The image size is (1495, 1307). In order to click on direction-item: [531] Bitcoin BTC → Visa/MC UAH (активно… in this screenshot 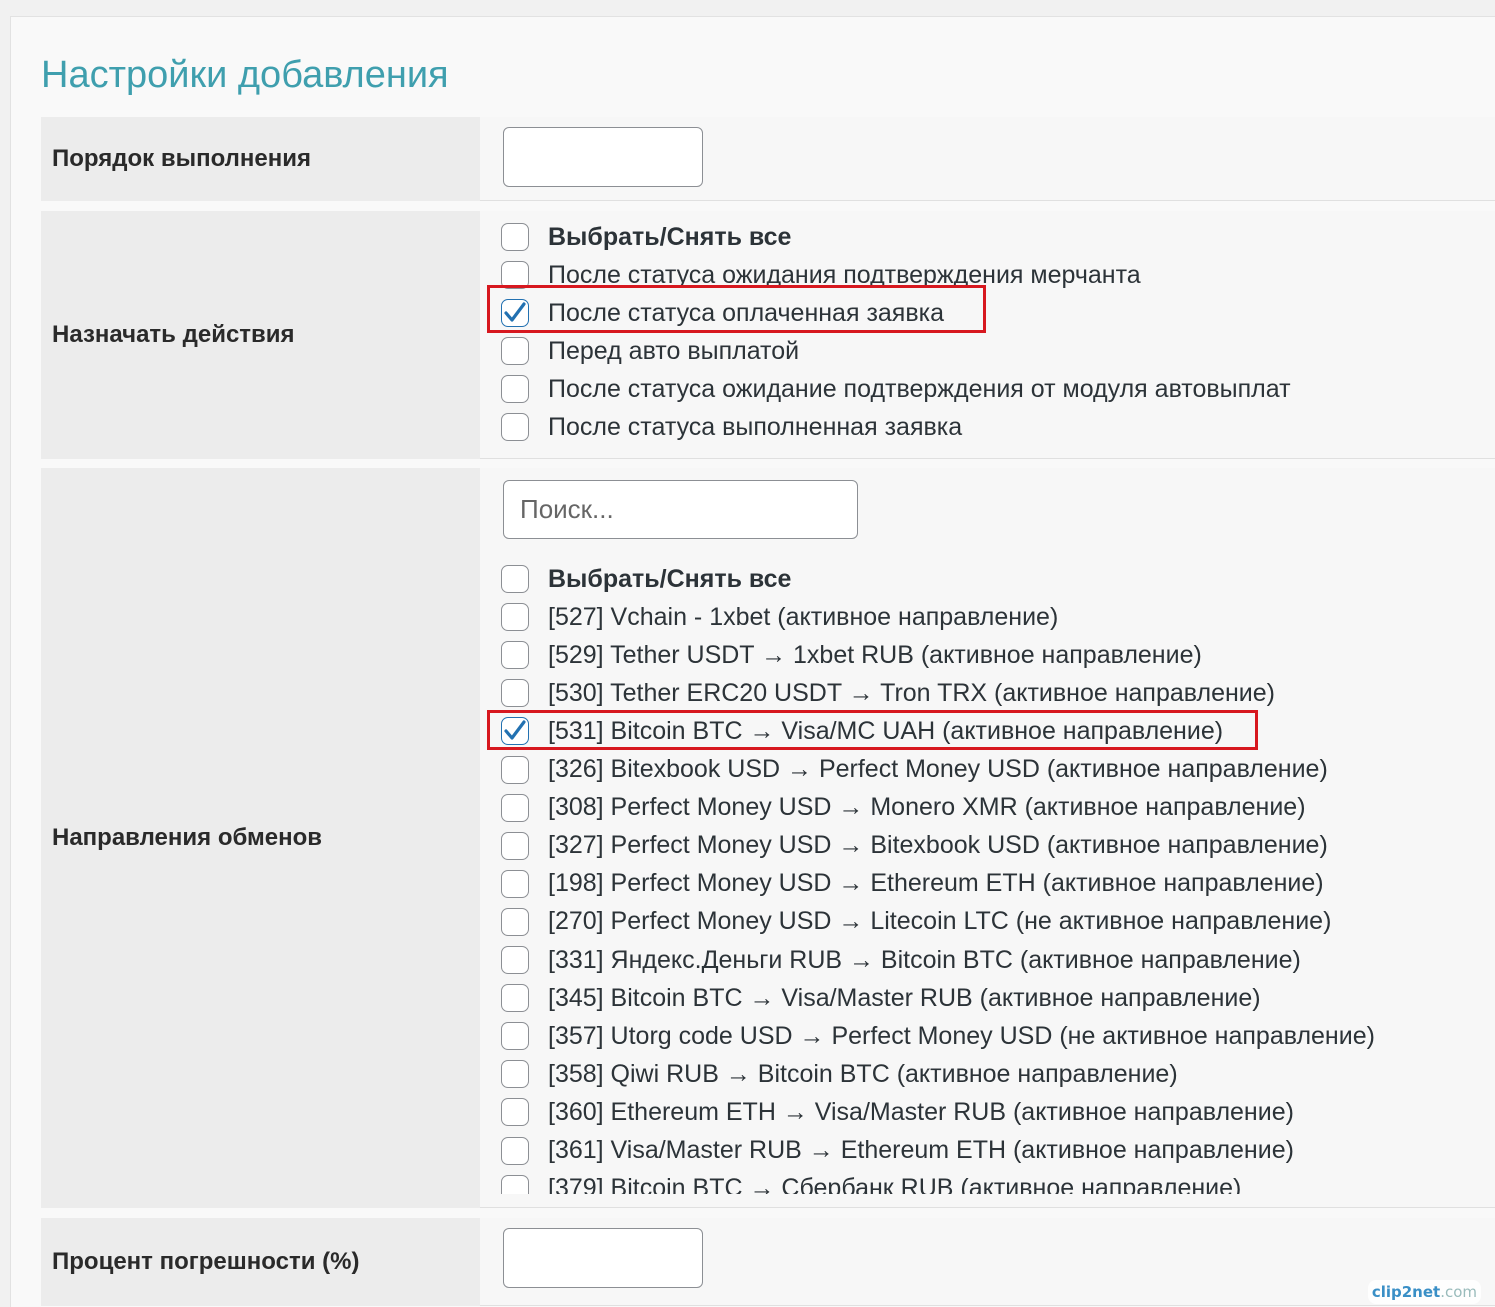, I will do `click(862, 731)`.